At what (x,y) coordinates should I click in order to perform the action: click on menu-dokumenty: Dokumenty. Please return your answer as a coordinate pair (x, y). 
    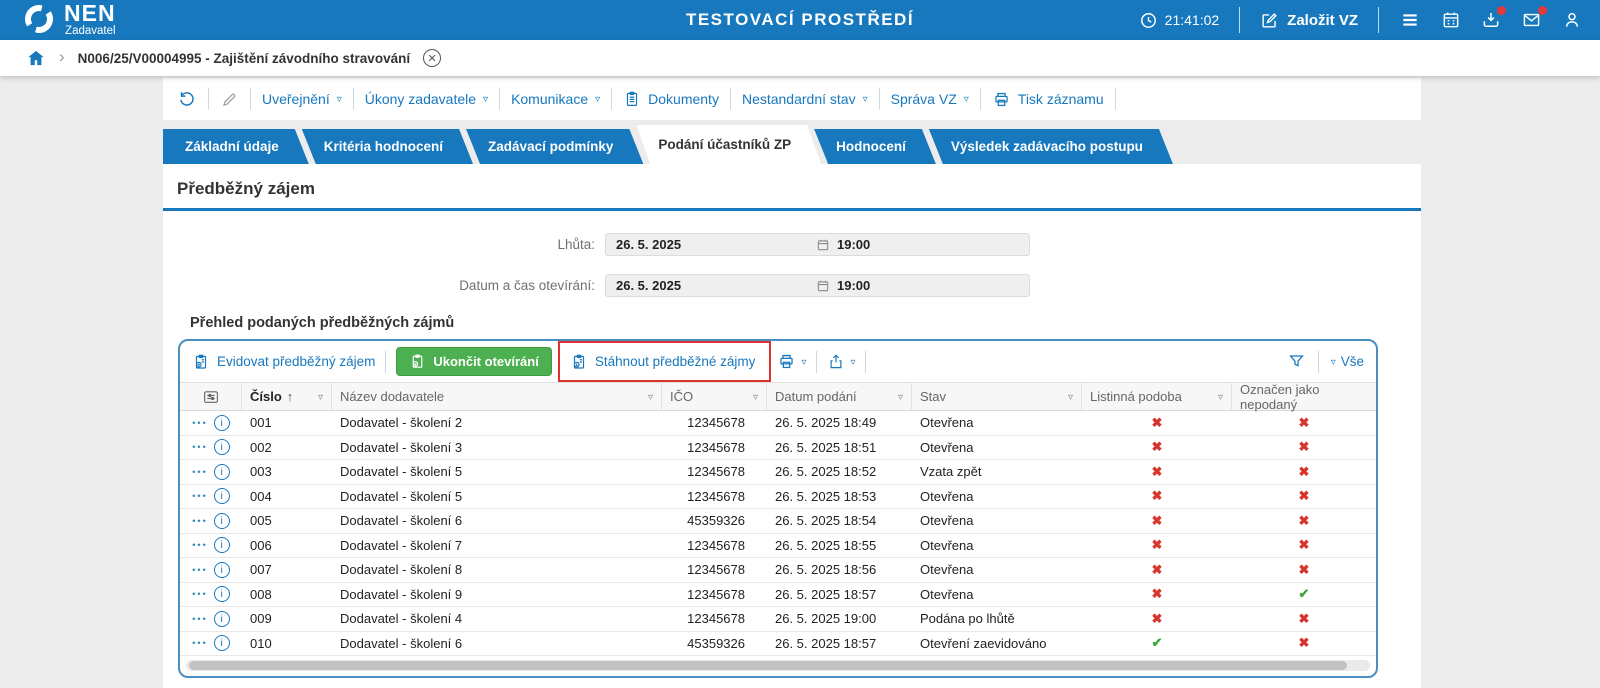
    Looking at the image, I should click on (671, 99).